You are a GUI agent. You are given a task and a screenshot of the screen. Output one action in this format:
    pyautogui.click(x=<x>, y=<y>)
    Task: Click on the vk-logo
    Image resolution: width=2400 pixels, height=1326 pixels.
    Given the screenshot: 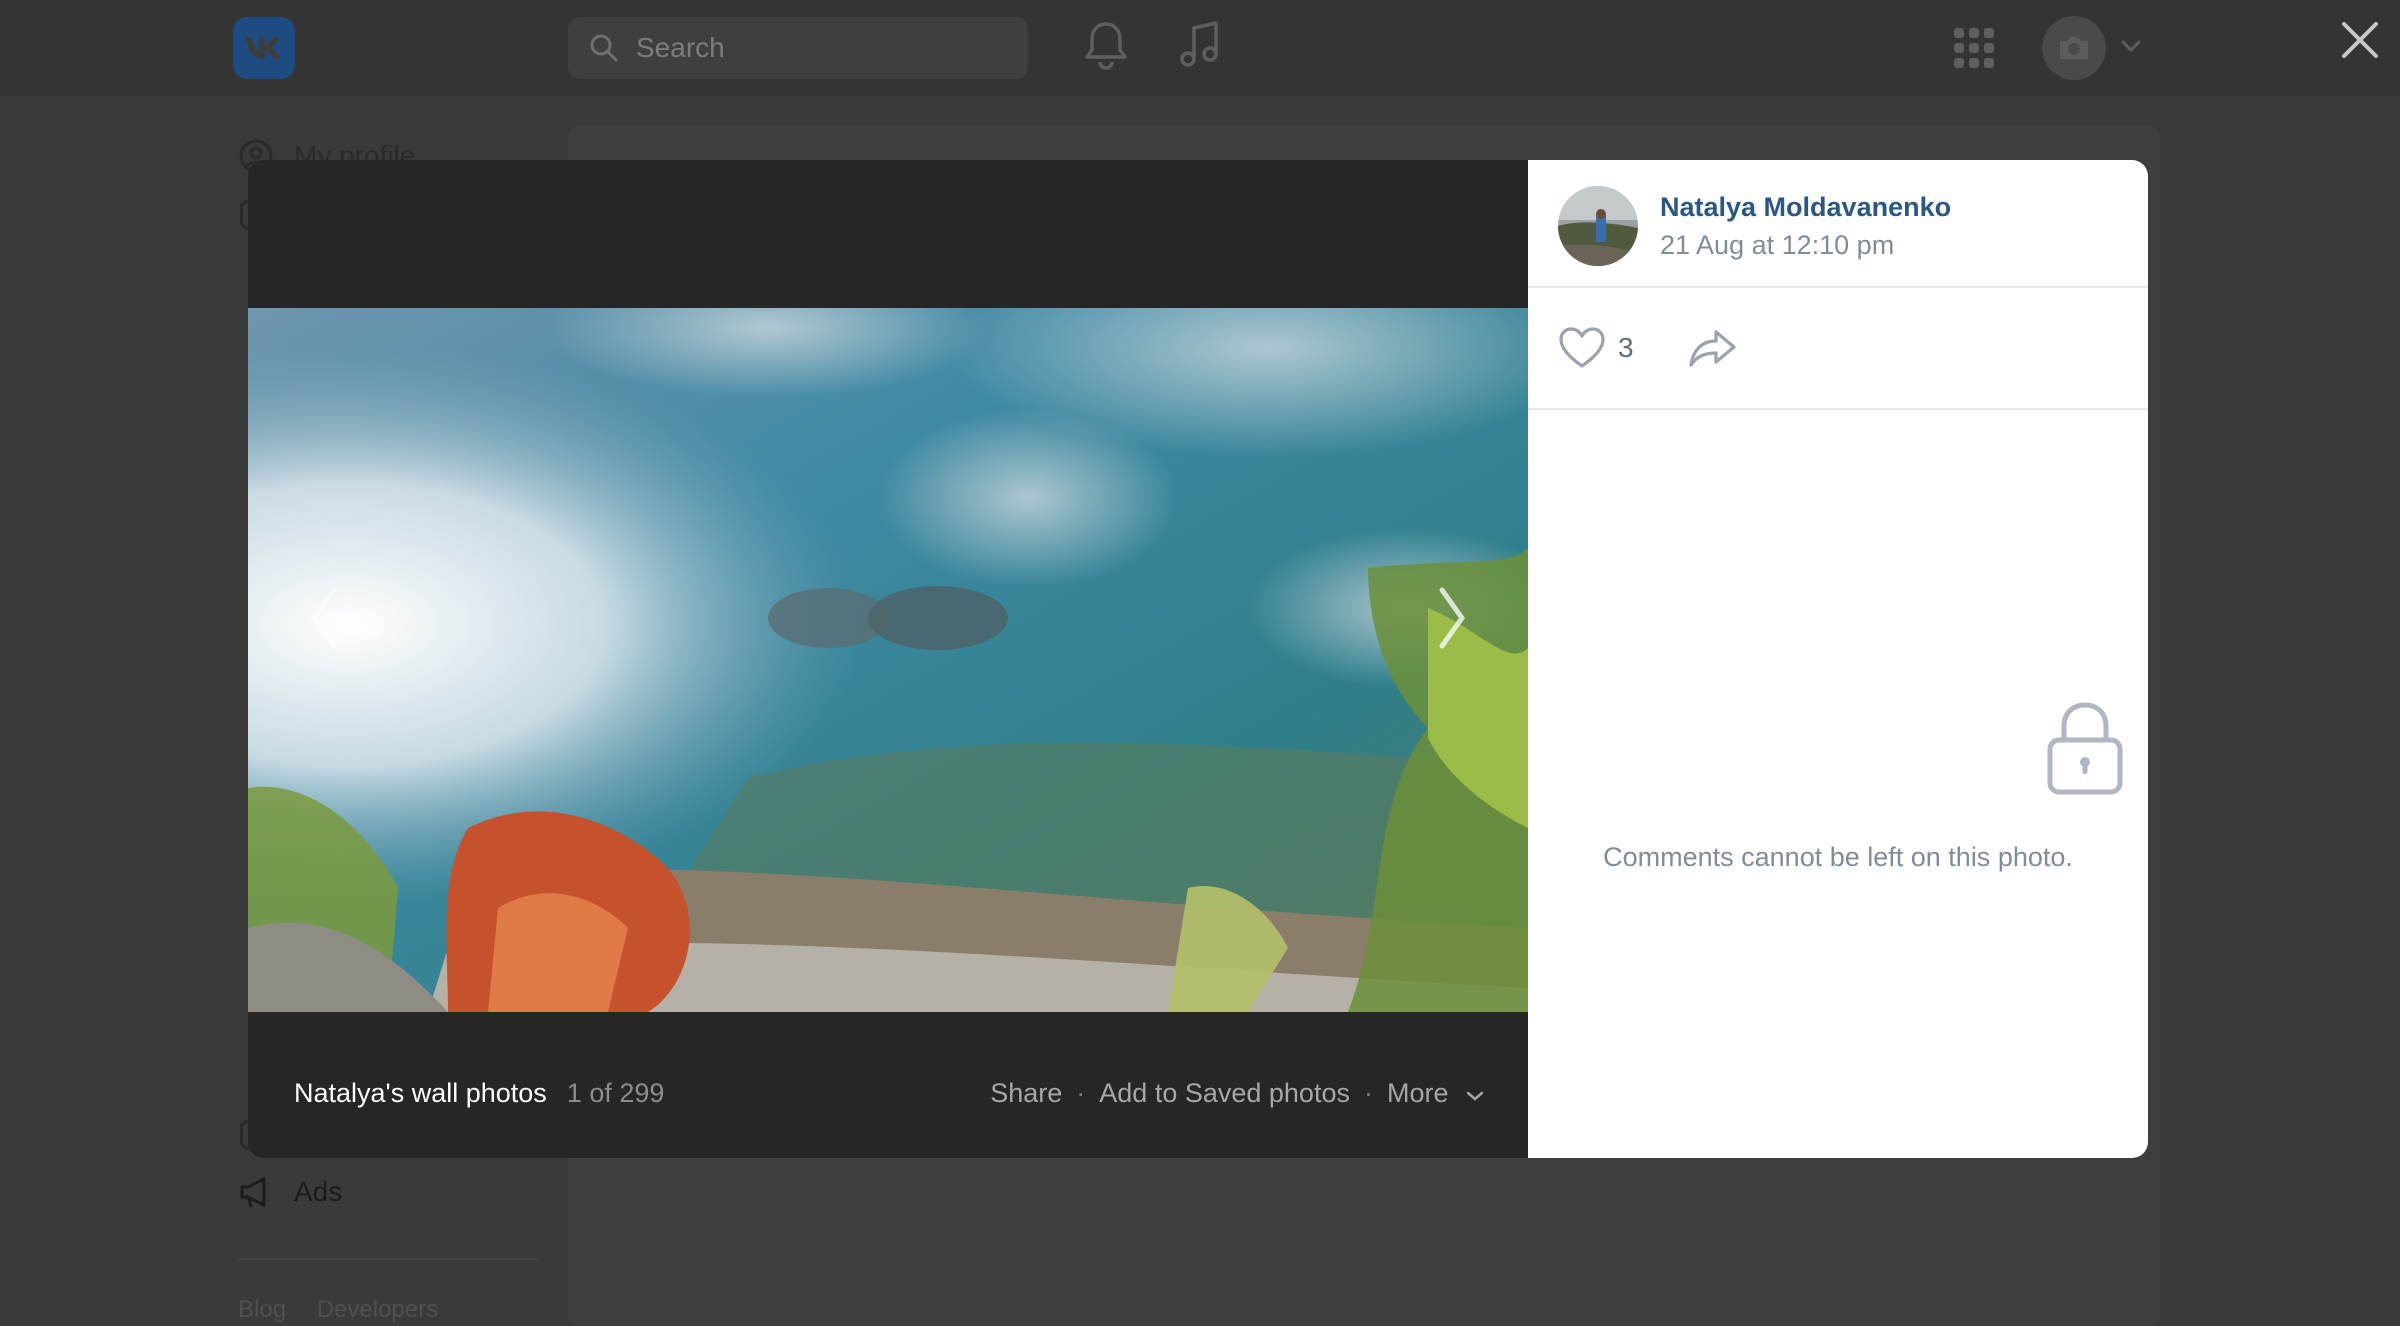 What is the action you would take?
    pyautogui.click(x=264, y=48)
    